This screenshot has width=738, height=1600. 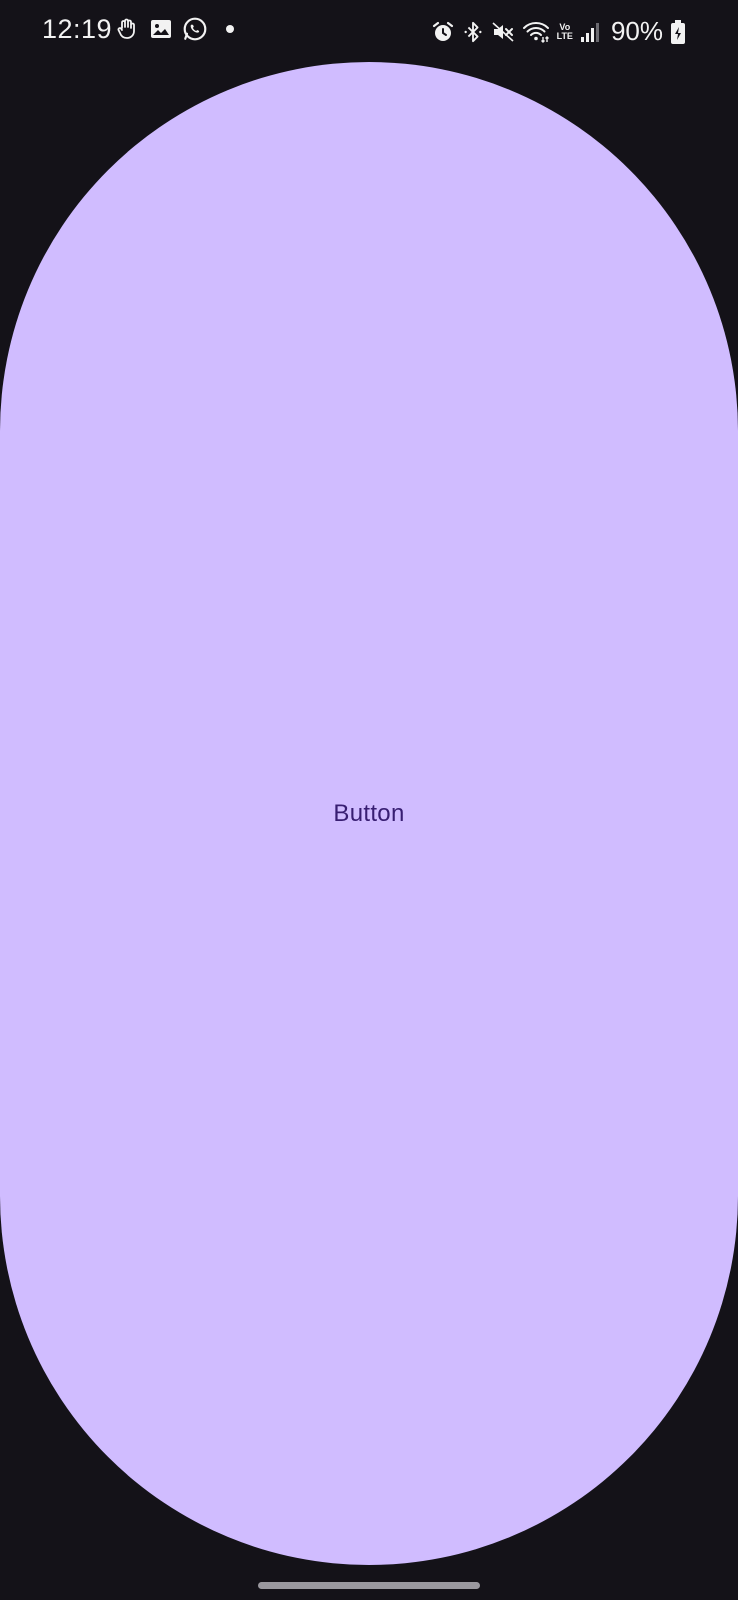 What do you see at coordinates (369, 1585) in the screenshot?
I see `gesture-nav-handle` at bounding box center [369, 1585].